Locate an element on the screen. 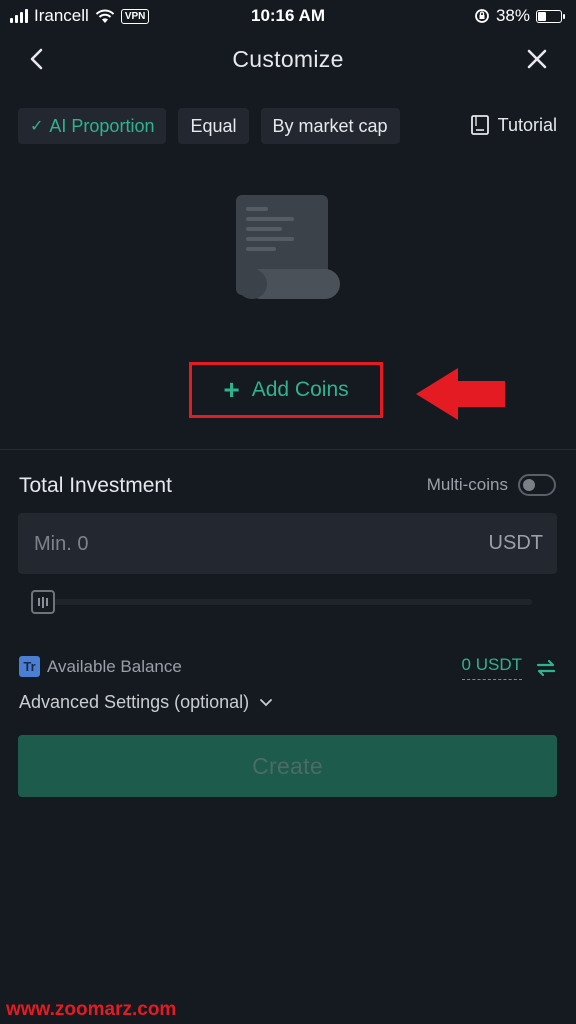 The height and width of the screenshot is (1024, 576). allocation-tabs: ✓ AI Proportion Equal By market cap is located at coordinates (209, 126).